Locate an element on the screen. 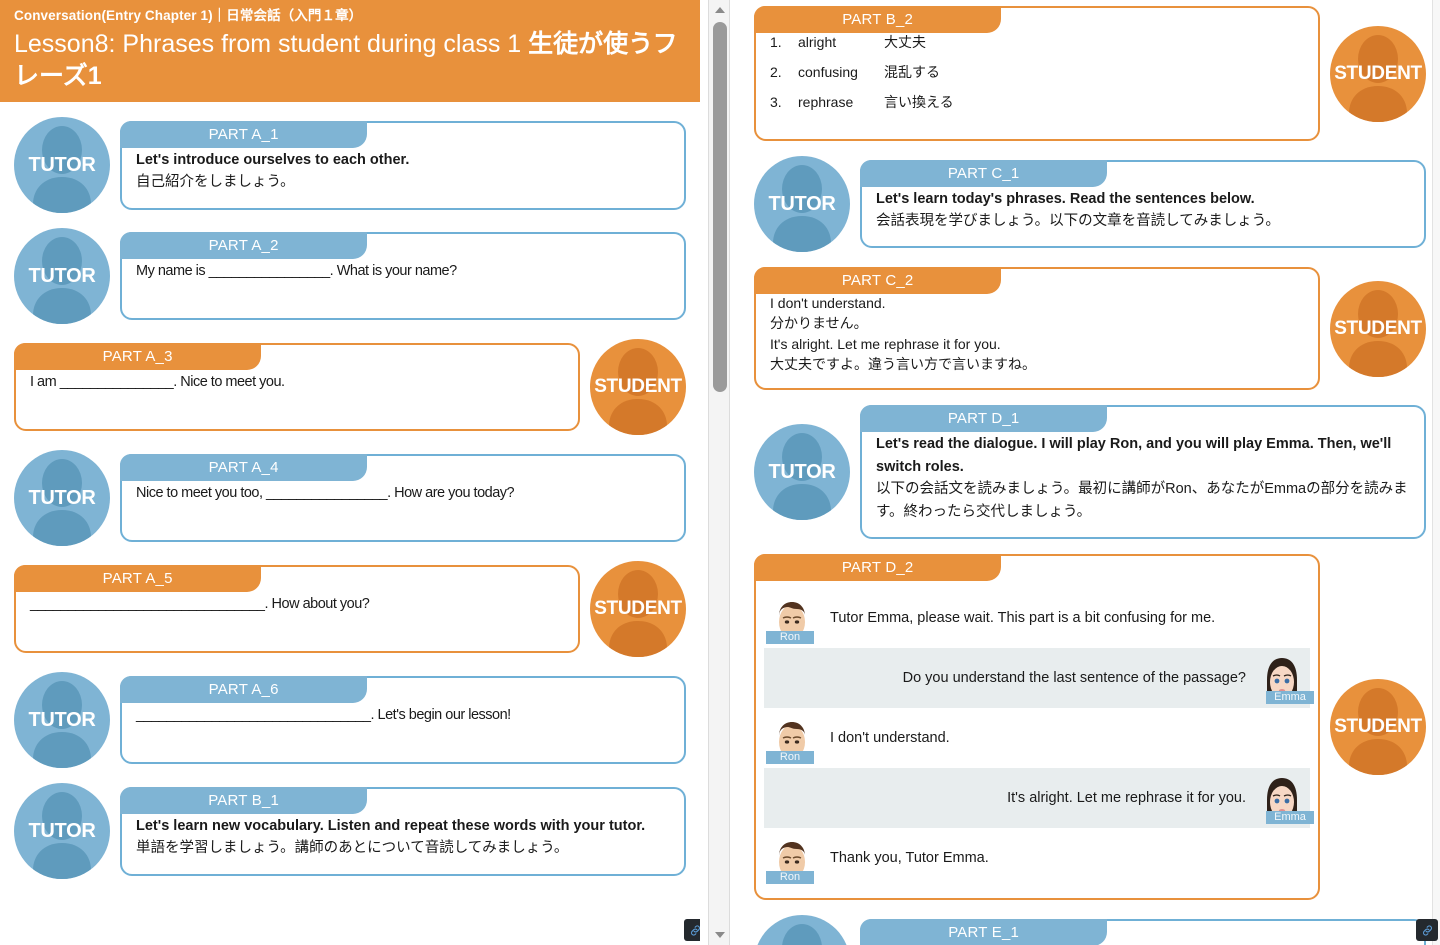 Image resolution: width=1440 pixels, height=945 pixels. dialogue-line: Ron Thank you, Tutor Emma. is located at coordinates (1037, 858).